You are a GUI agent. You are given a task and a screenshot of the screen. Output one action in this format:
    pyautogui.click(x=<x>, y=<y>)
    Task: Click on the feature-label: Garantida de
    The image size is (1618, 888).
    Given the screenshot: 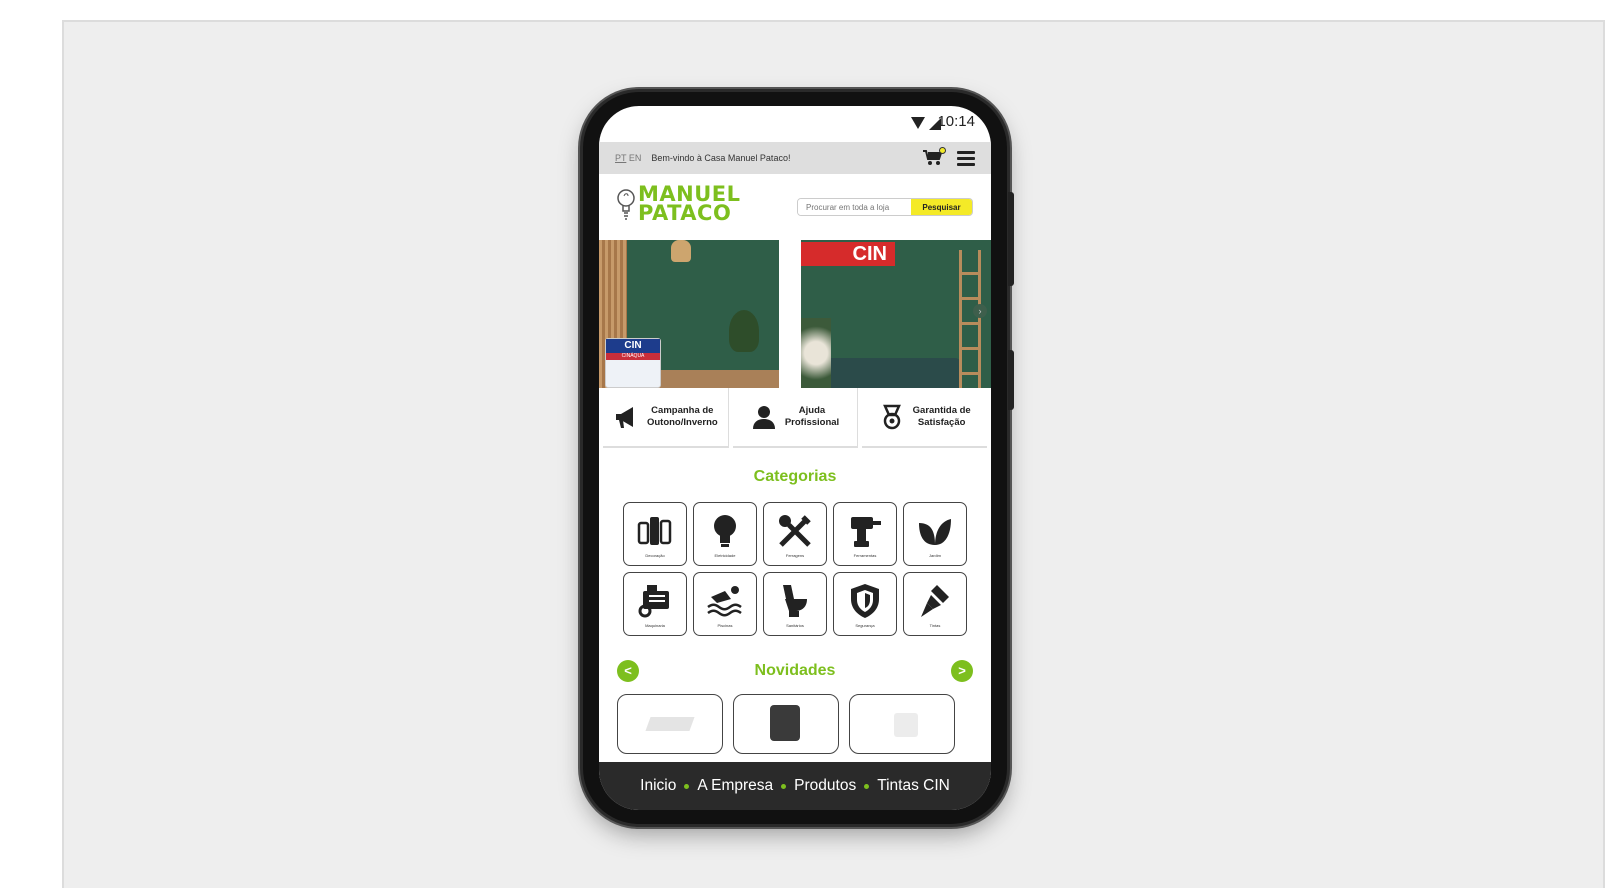 What is the action you would take?
    pyautogui.click(x=941, y=410)
    